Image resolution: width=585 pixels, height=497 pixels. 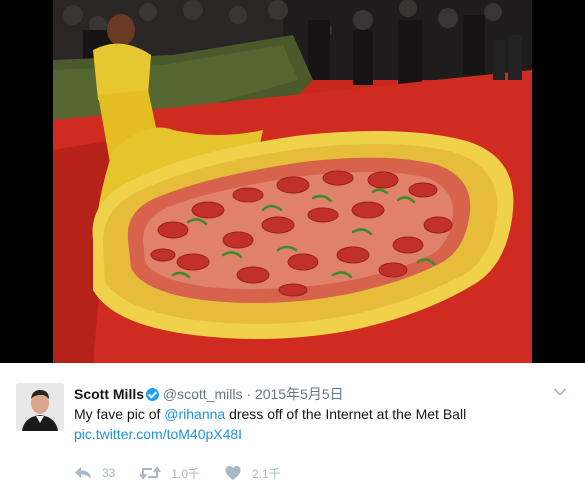 What do you see at coordinates (119, 414) in the screenshot?
I see `tweet-text-before: My fave pic of` at bounding box center [119, 414].